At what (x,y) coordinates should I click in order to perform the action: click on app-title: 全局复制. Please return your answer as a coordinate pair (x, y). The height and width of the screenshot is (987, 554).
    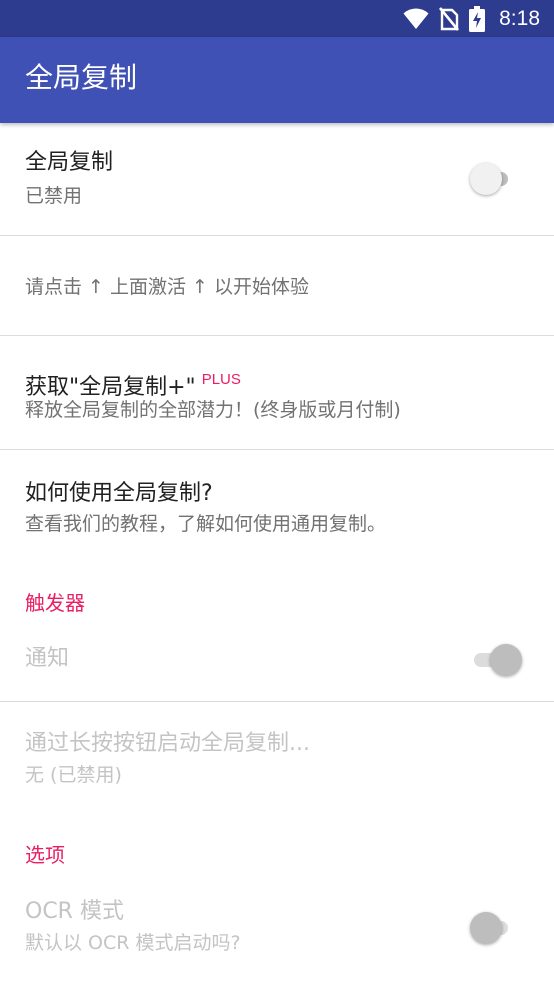
    Looking at the image, I should click on (81, 77).